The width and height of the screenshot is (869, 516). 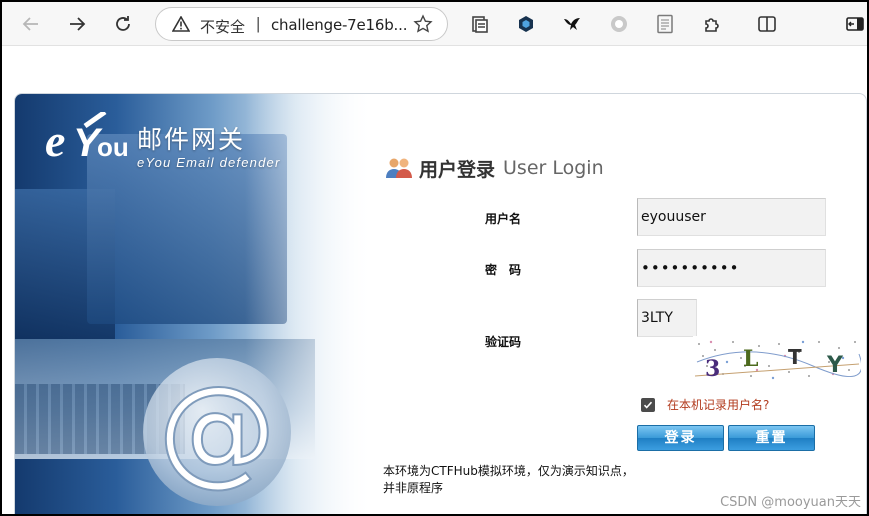 What do you see at coordinates (712, 24) in the screenshot?
I see `extensions-puzzle-icon` at bounding box center [712, 24].